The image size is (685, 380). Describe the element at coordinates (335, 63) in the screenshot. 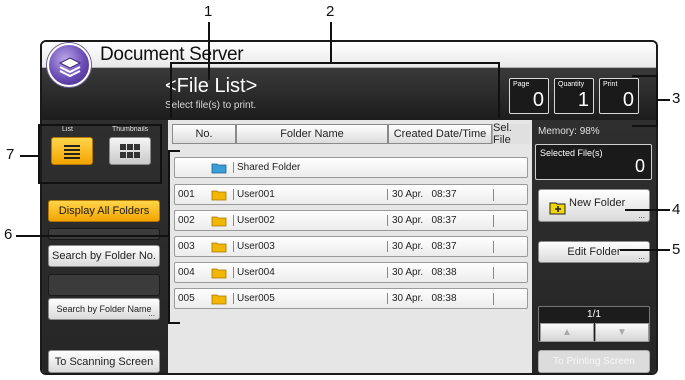

I see `callout-2-bracket` at that location.